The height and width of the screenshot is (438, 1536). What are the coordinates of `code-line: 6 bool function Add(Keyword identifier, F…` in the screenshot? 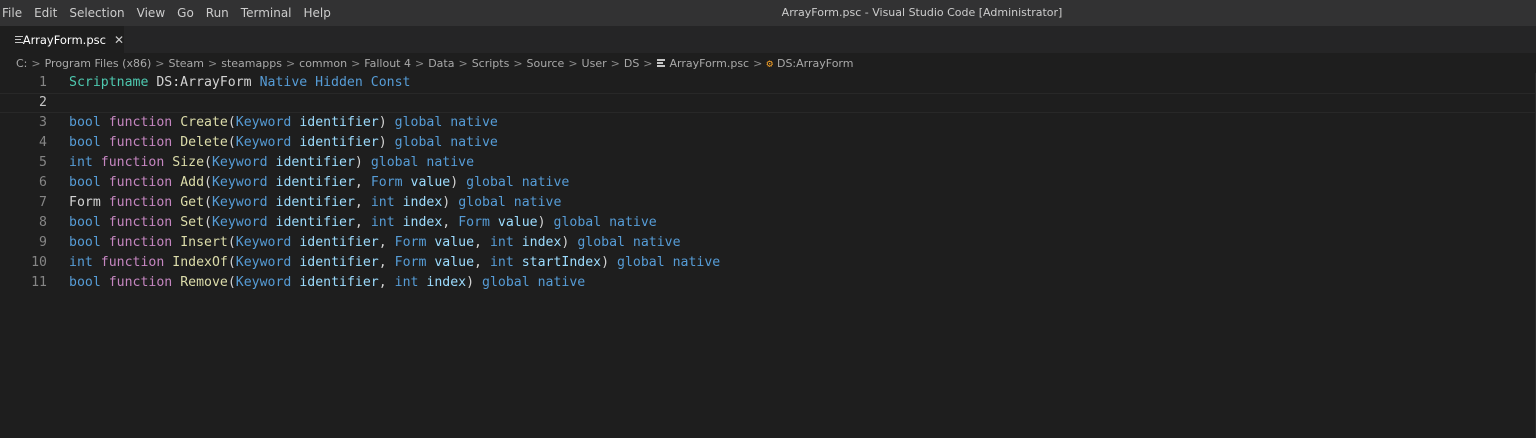 It's located at (768, 183).